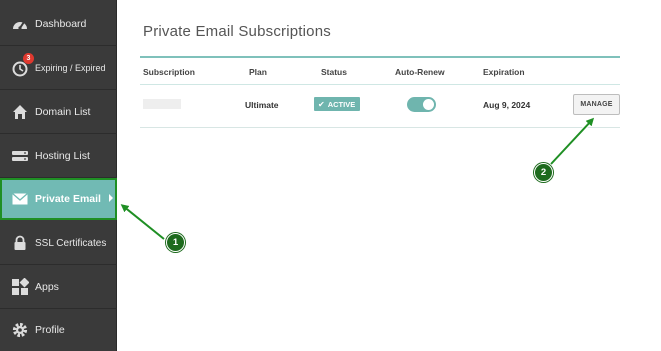 Image resolution: width=661 pixels, height=351 pixels. I want to click on auto-renew-toggle, so click(421, 104).